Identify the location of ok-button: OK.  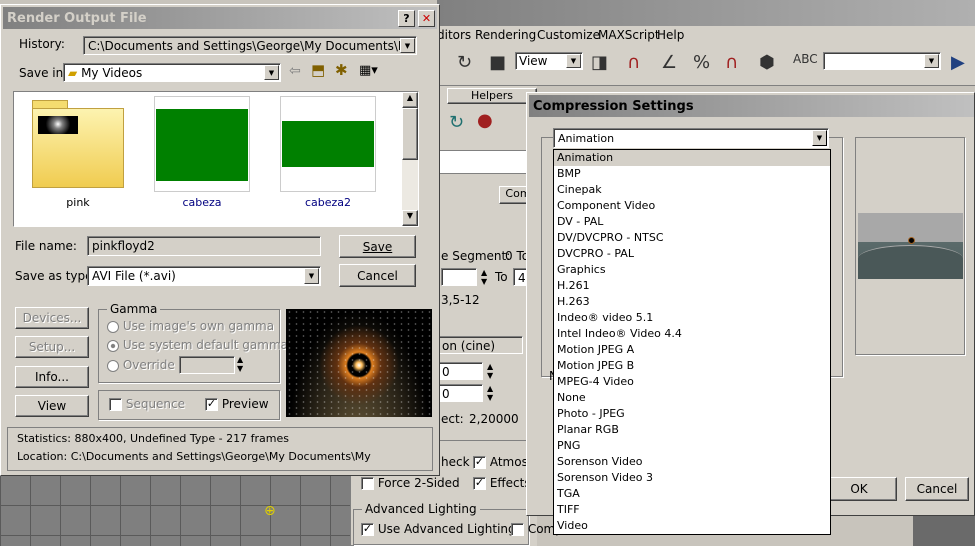
(859, 489).